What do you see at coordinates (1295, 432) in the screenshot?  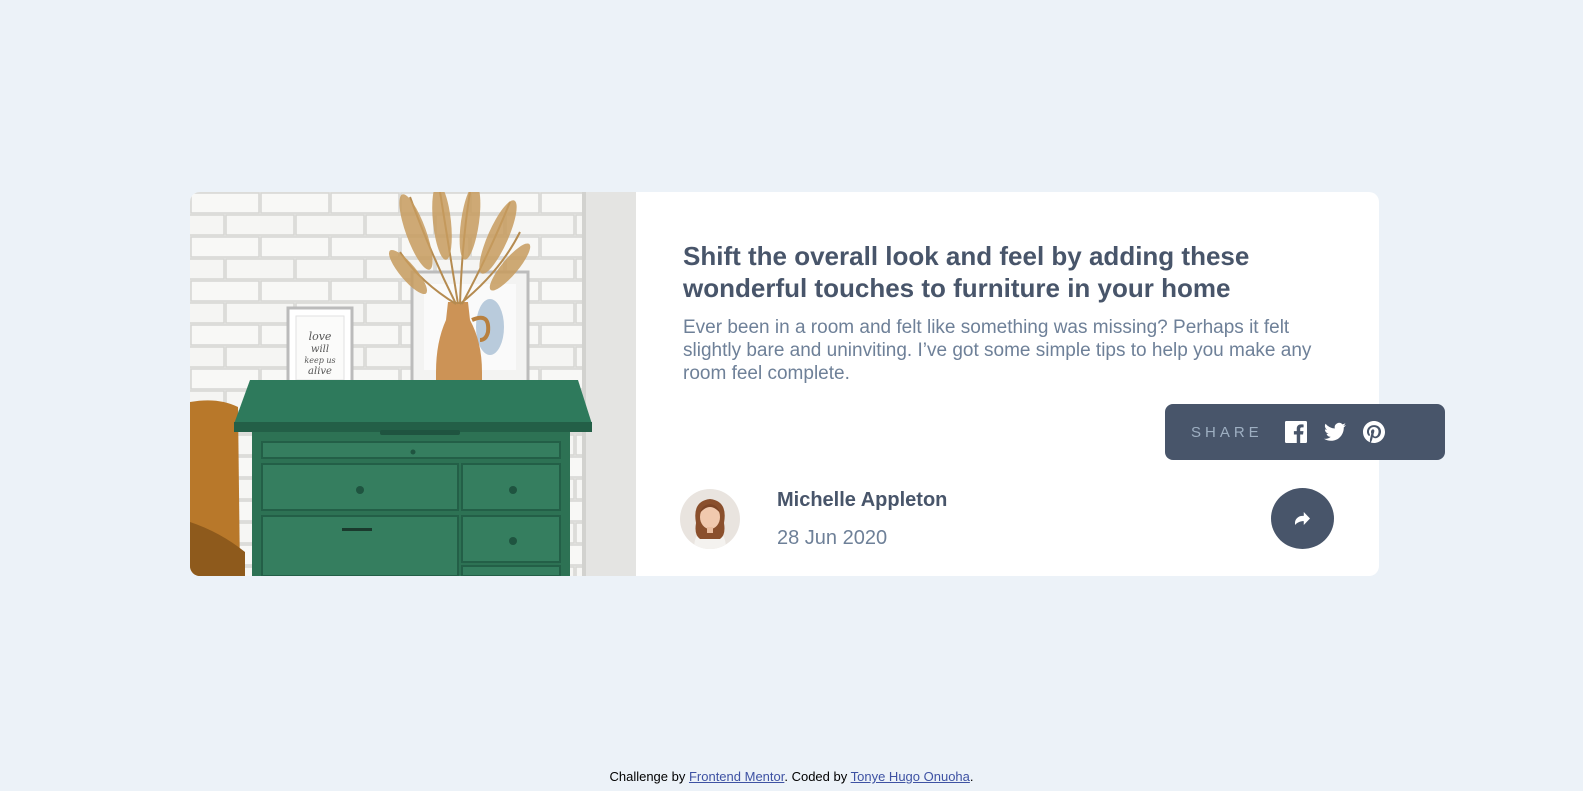 I see `facebook-icon` at bounding box center [1295, 432].